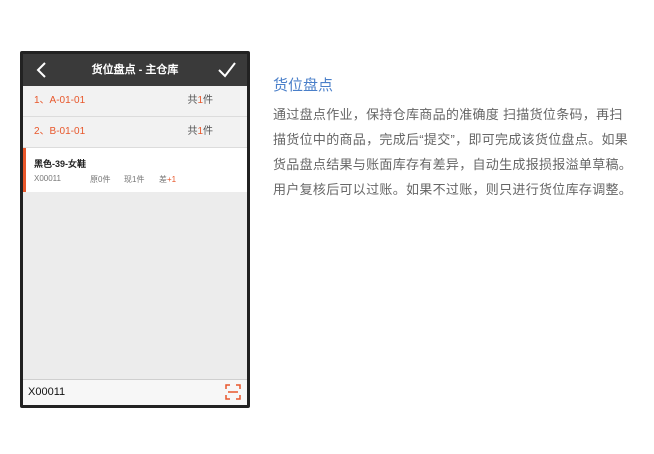 This screenshot has height=454, width=654. I want to click on location-row: 2、B-01-01 共1件, so click(135, 132).